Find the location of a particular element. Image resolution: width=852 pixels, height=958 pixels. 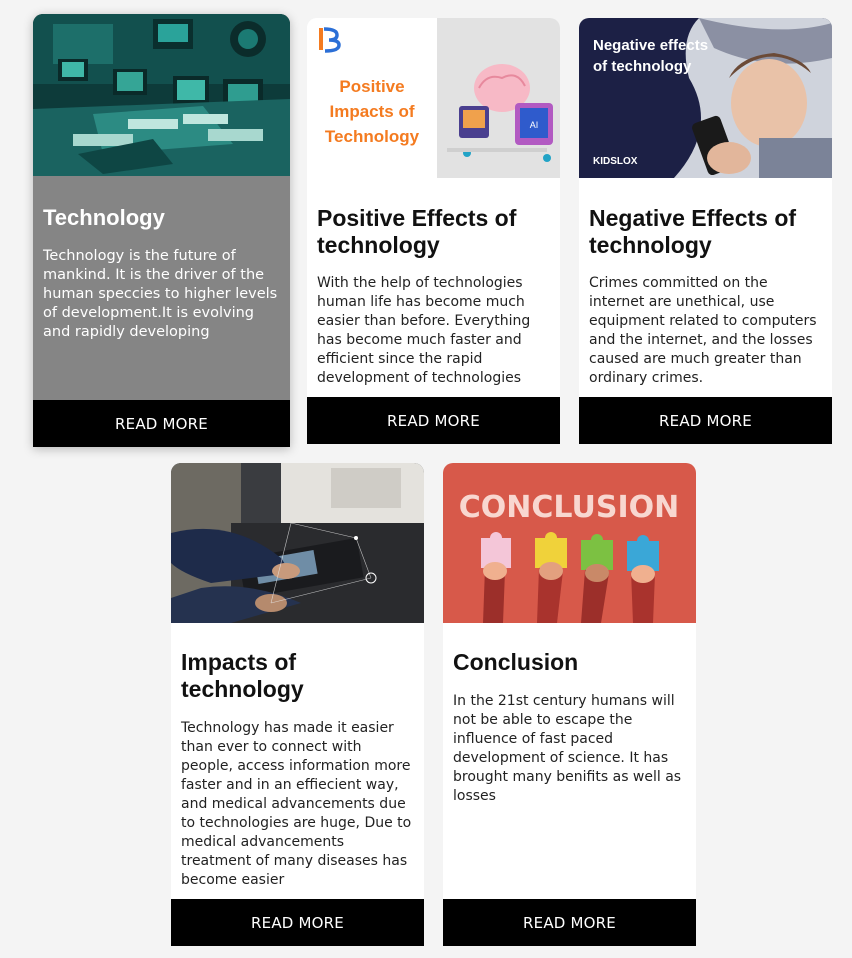

card-title: Negative Effects of technology is located at coordinates (693, 231).